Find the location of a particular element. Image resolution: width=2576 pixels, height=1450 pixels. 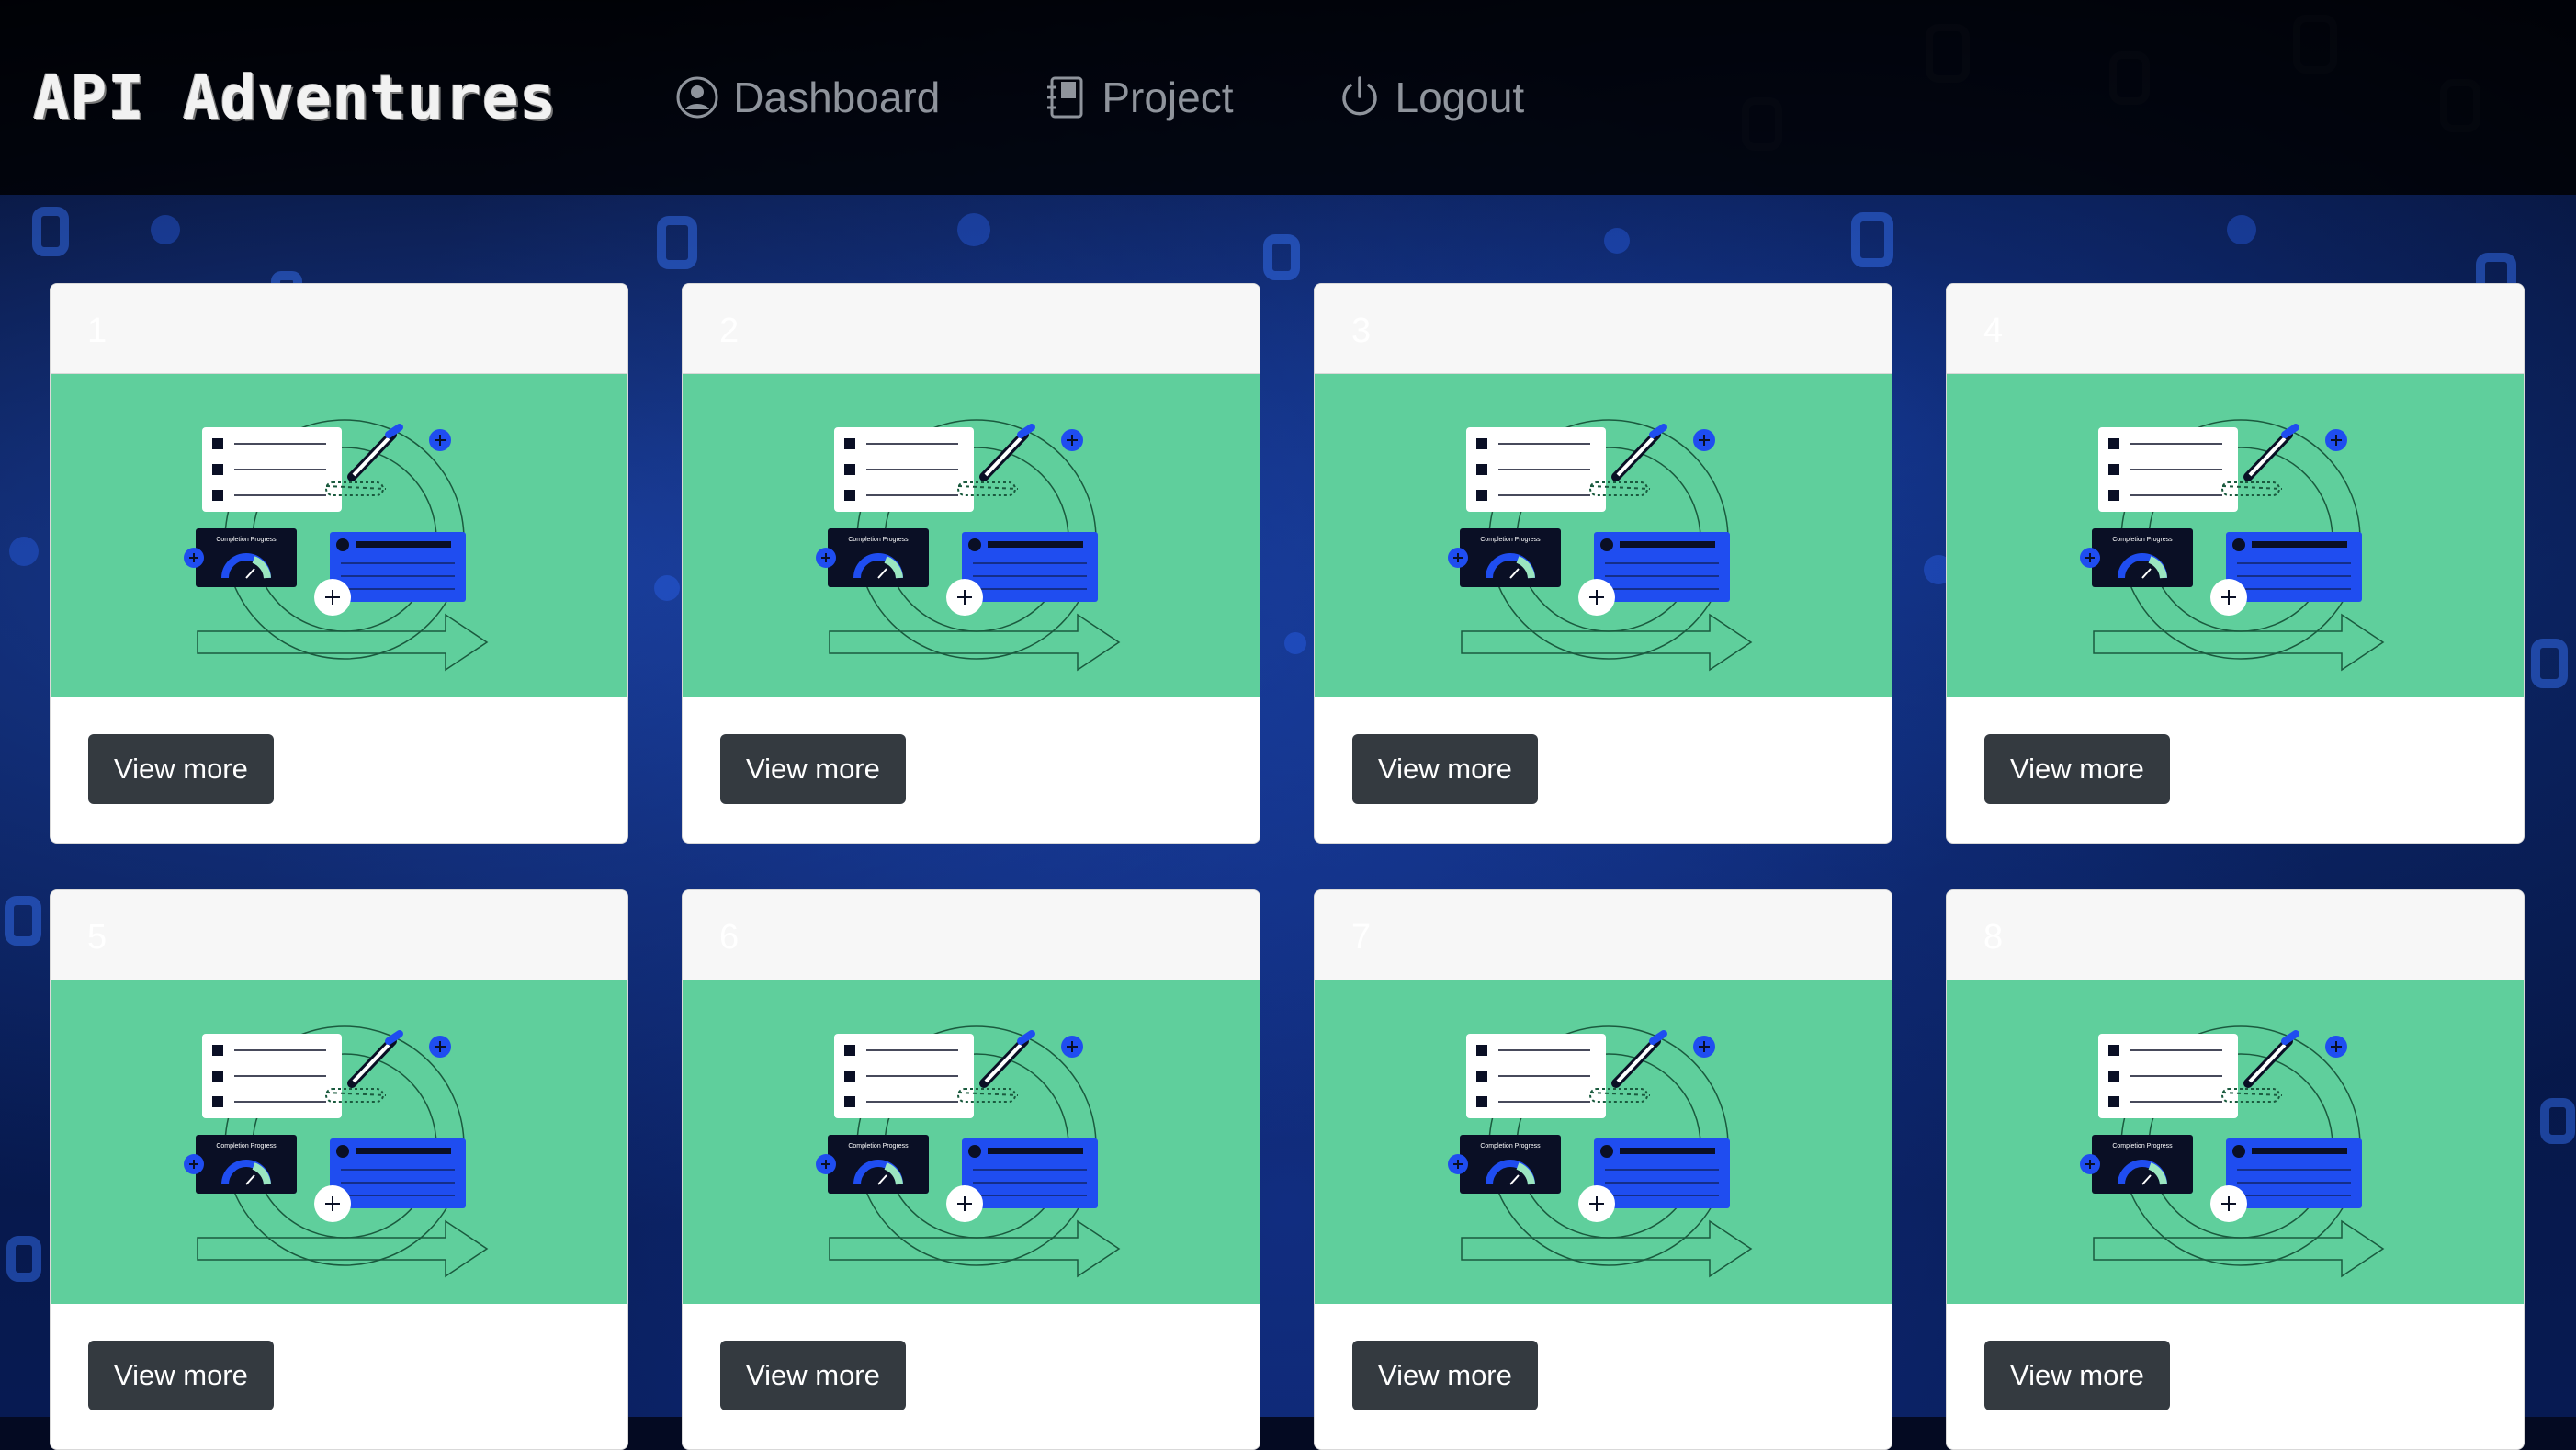

card-number: 7 is located at coordinates (1603, 935).